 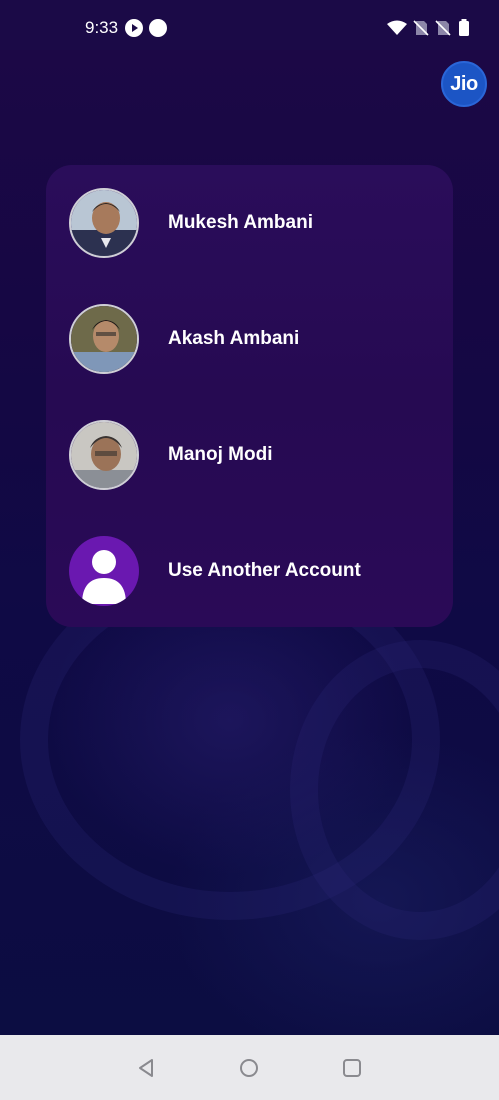 I want to click on back-icon, so click(x=147, y=1070).